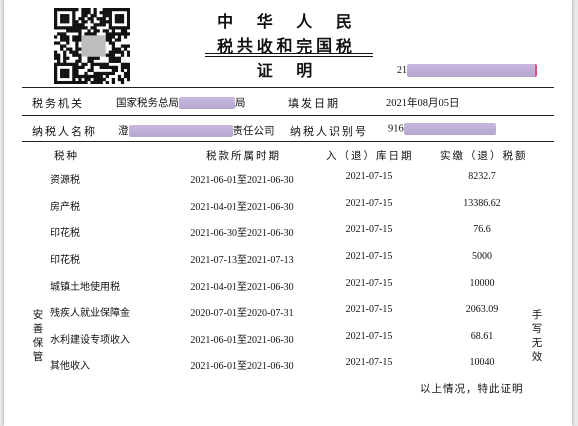 Image resolution: width=578 pixels, height=426 pixels. Describe the element at coordinates (288, 115) in the screenshot. I see `divider-mid` at that location.